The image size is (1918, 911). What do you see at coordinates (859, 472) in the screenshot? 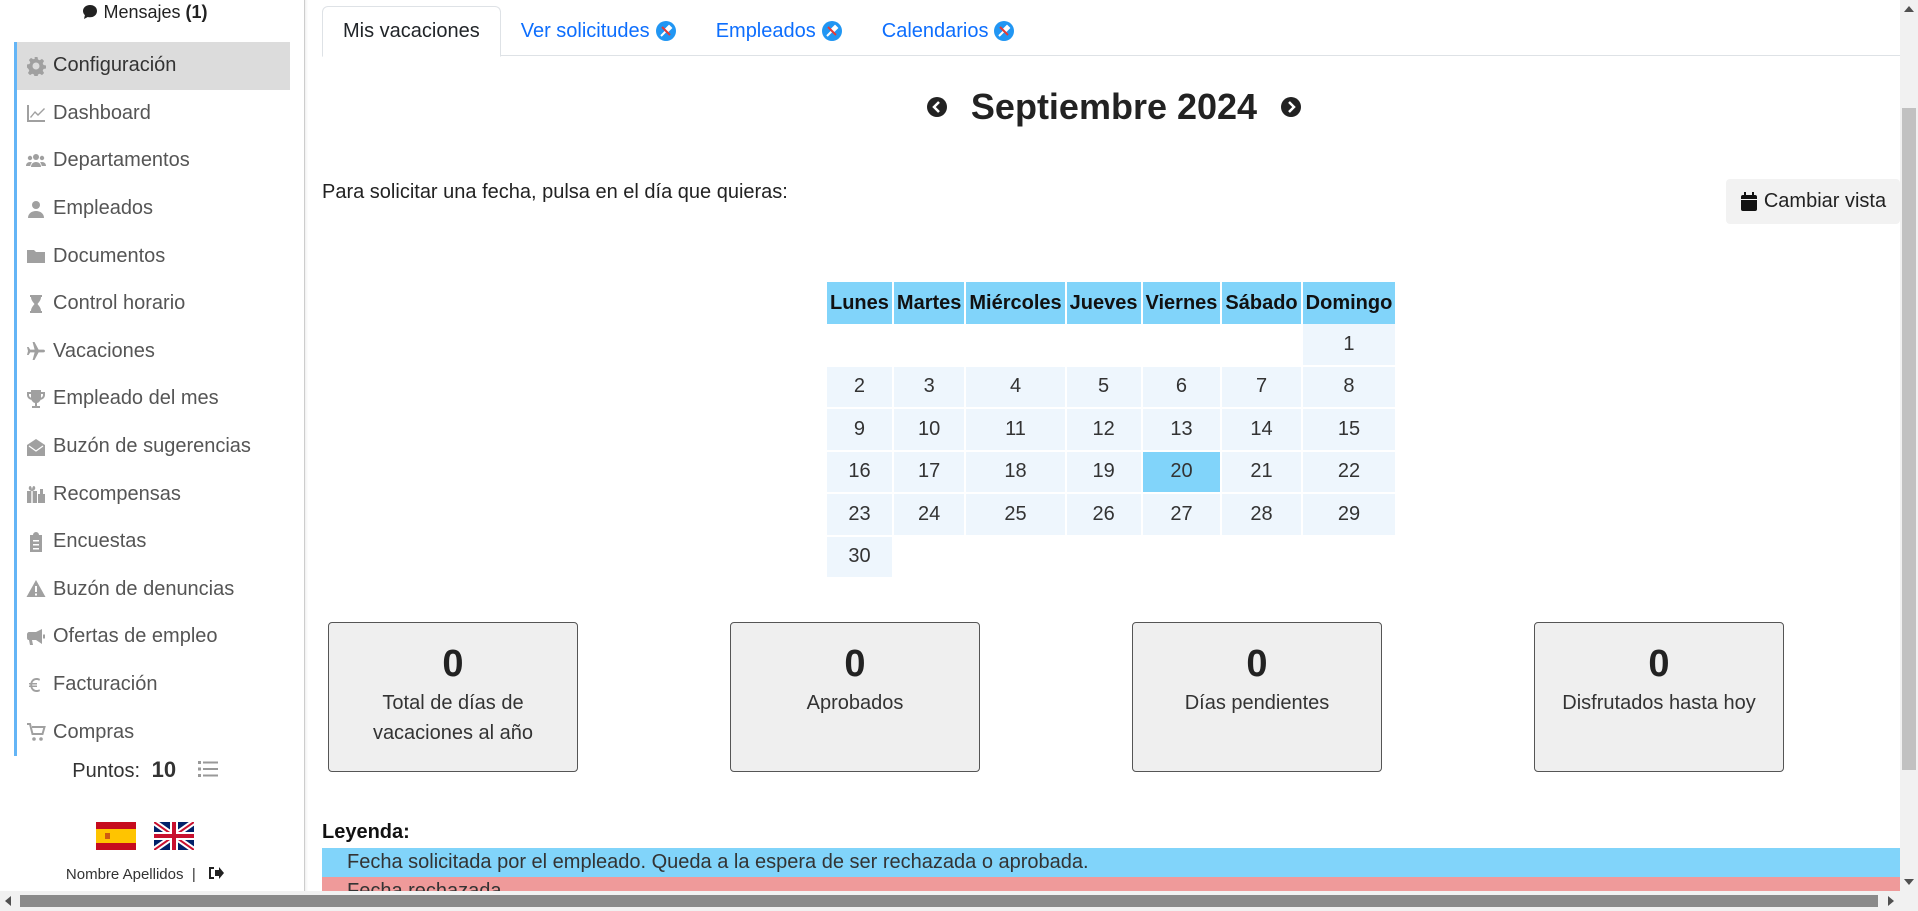
I see `calendar-day: 16` at bounding box center [859, 472].